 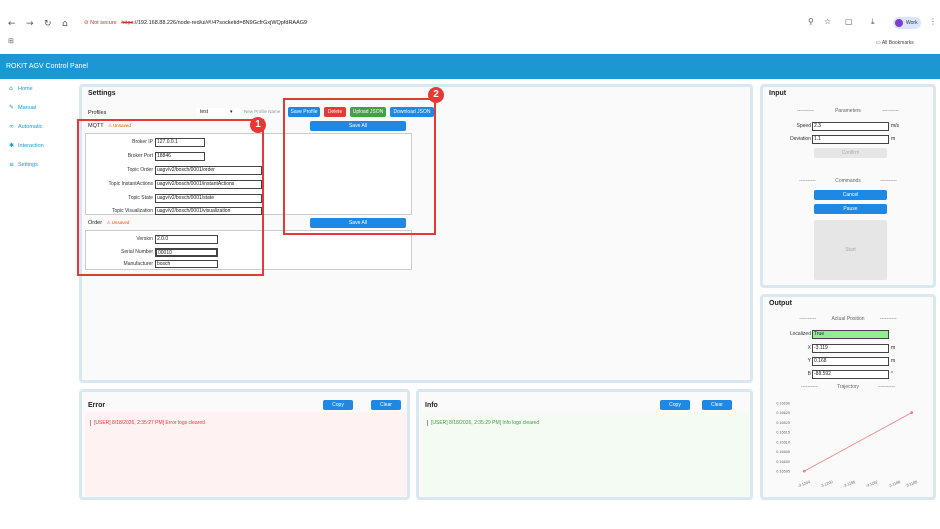 What do you see at coordinates (783, 403) in the screenshot?
I see `y-tick-label: 0.16630` at bounding box center [783, 403].